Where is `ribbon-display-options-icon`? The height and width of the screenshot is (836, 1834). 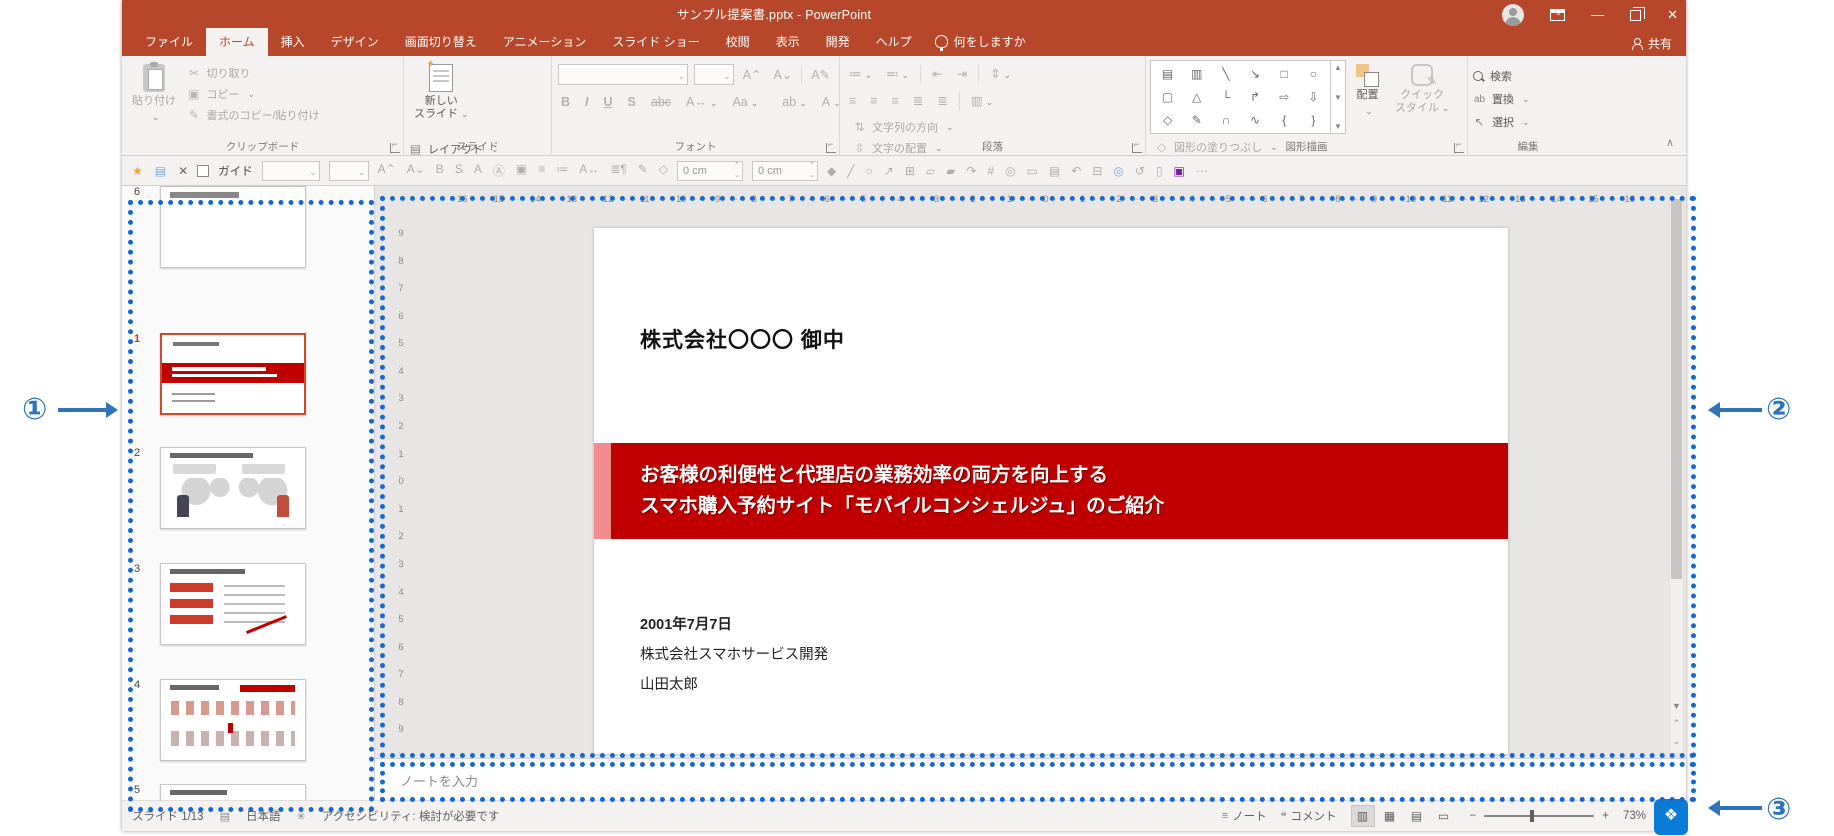
ribbon-display-options-icon is located at coordinates (1558, 15).